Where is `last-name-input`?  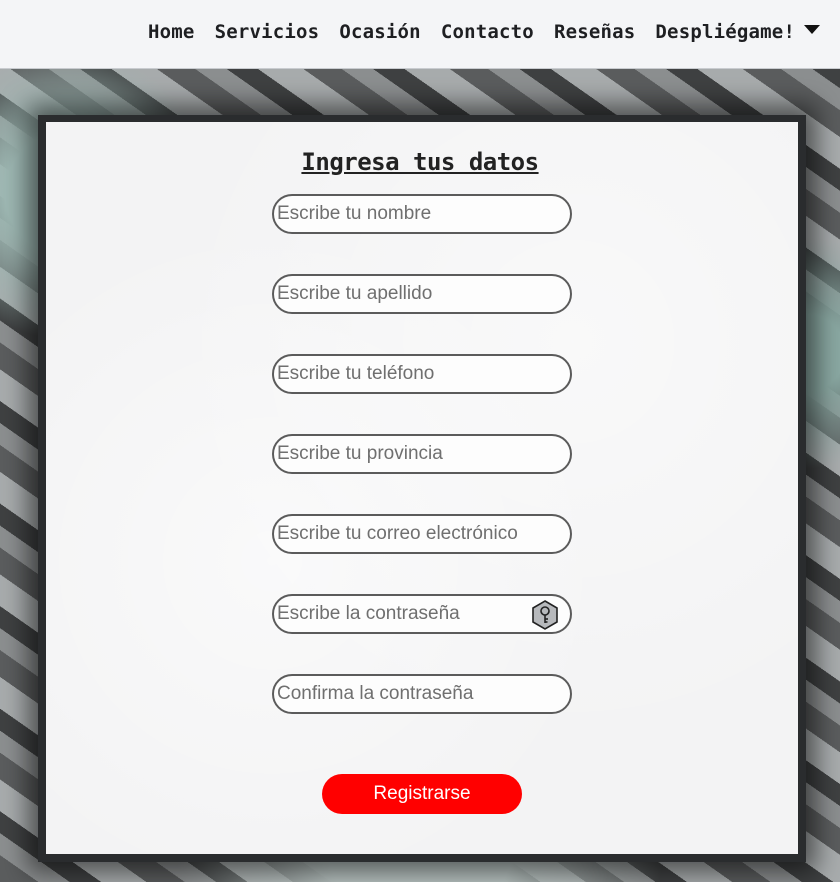 last-name-input is located at coordinates (422, 294).